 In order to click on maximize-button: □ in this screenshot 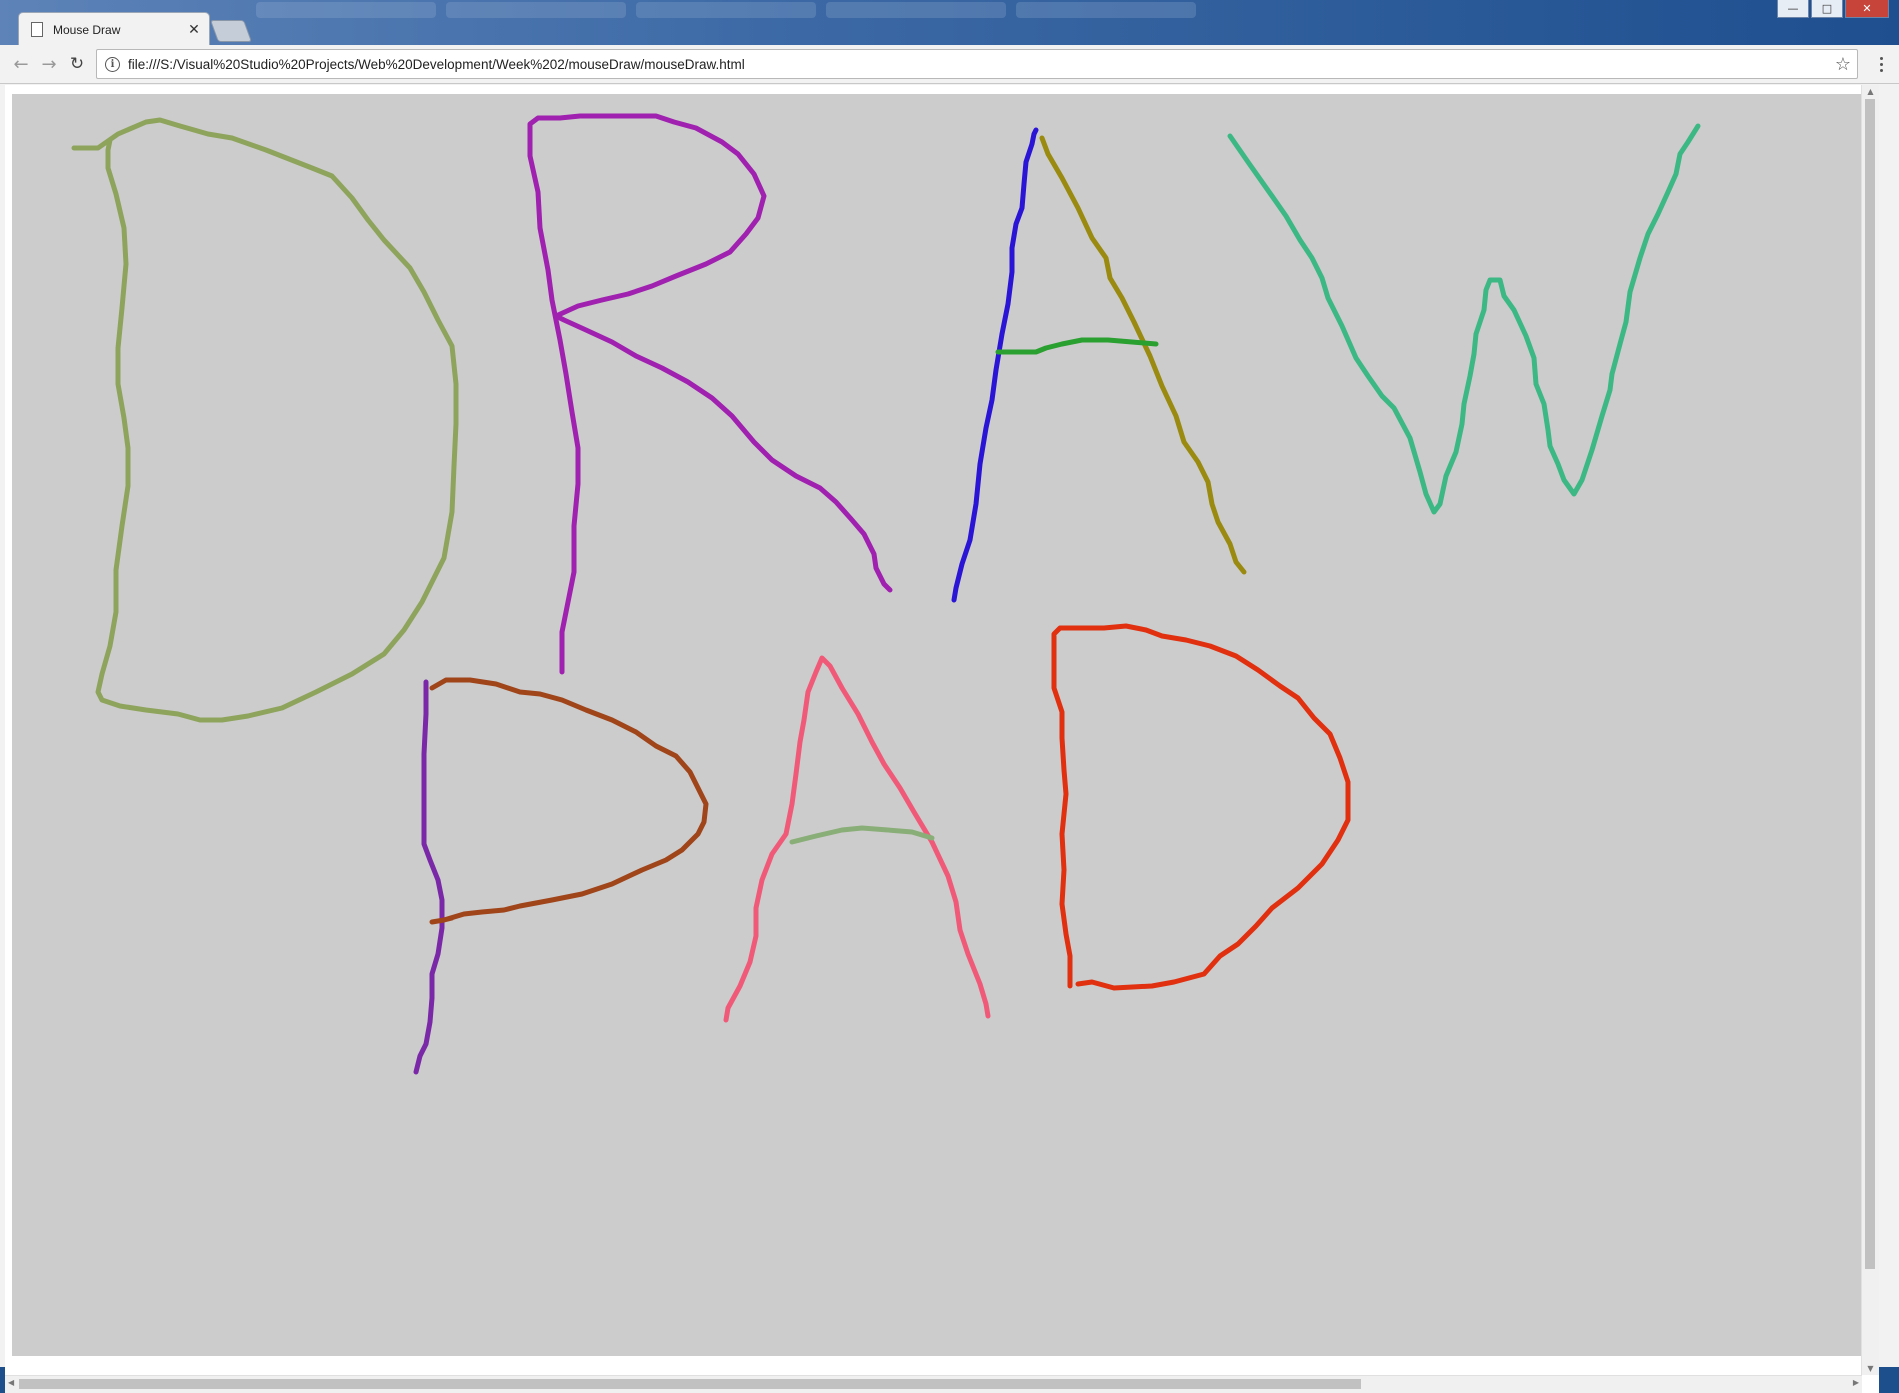, I will do `click(1827, 9)`.